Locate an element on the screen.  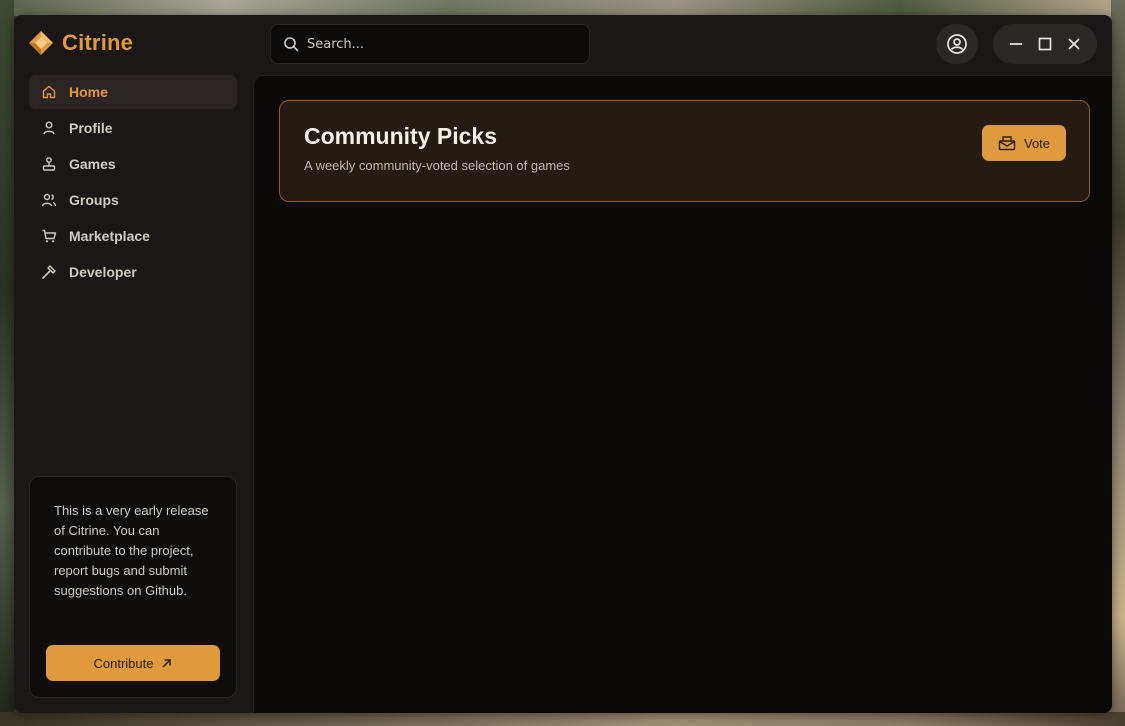
hammer-icon is located at coordinates (49, 272).